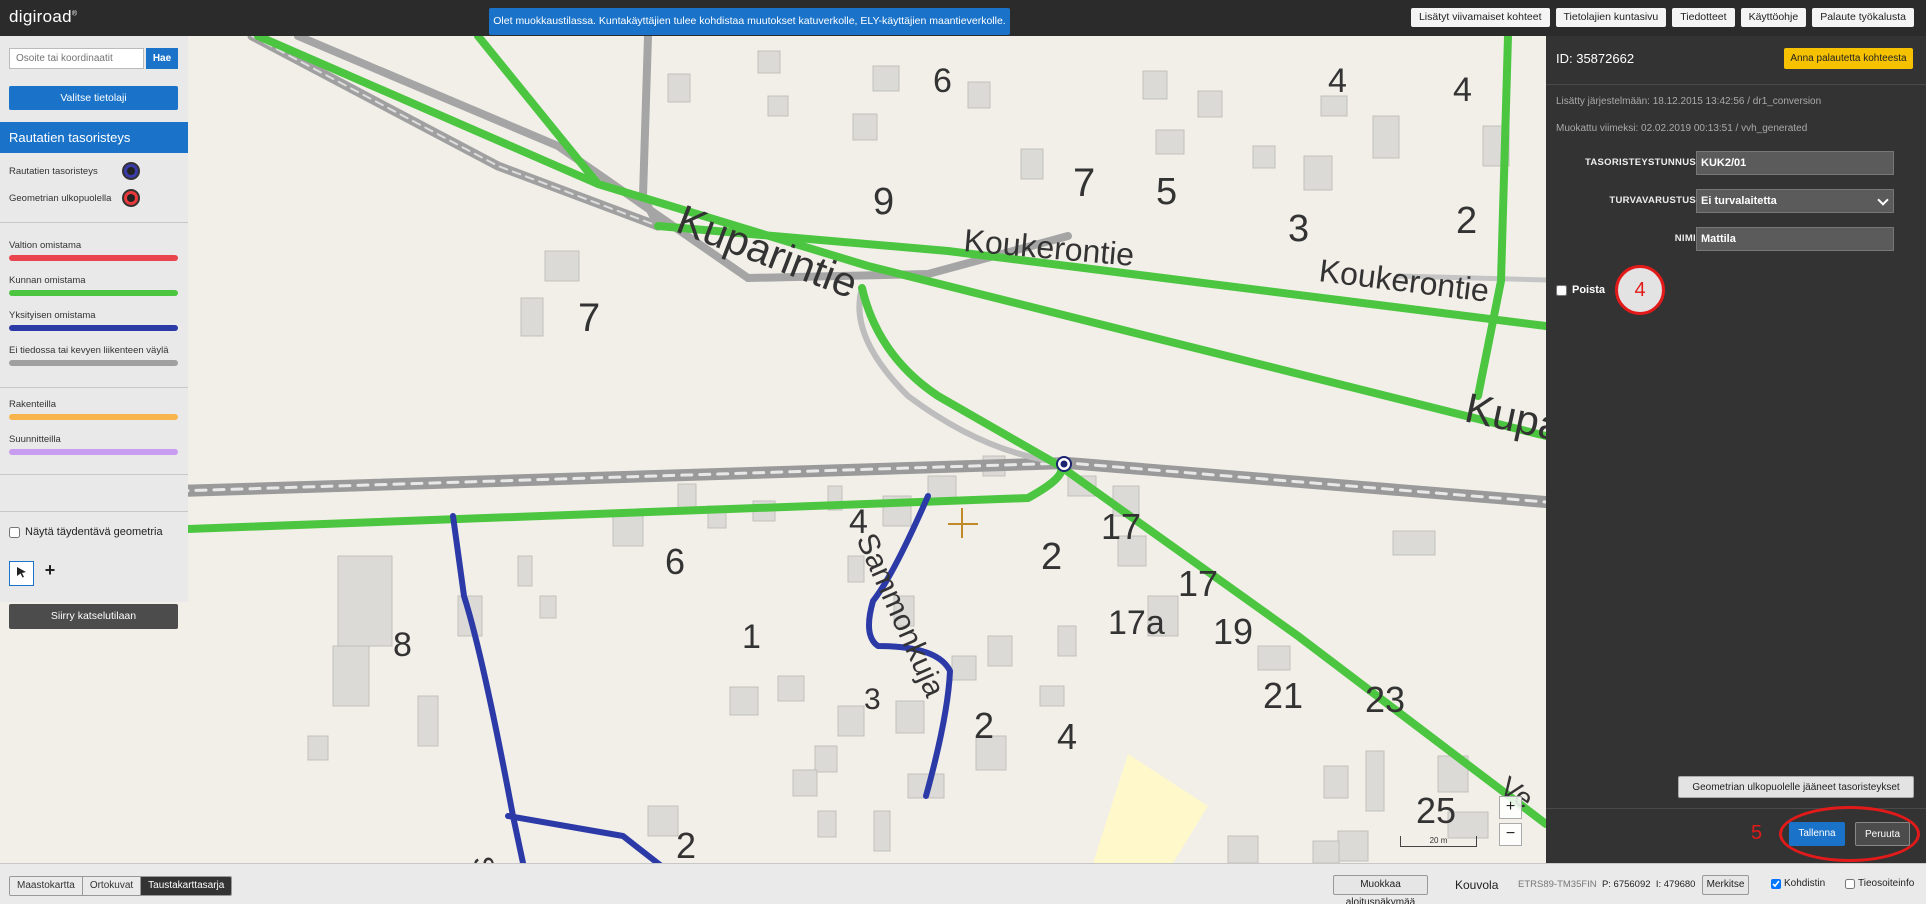 The height and width of the screenshot is (904, 1926). I want to click on house-number: 5, so click(1166, 192).